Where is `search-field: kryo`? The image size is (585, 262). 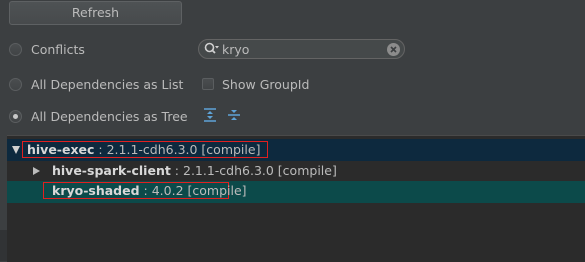 search-field: kryo is located at coordinates (301, 49).